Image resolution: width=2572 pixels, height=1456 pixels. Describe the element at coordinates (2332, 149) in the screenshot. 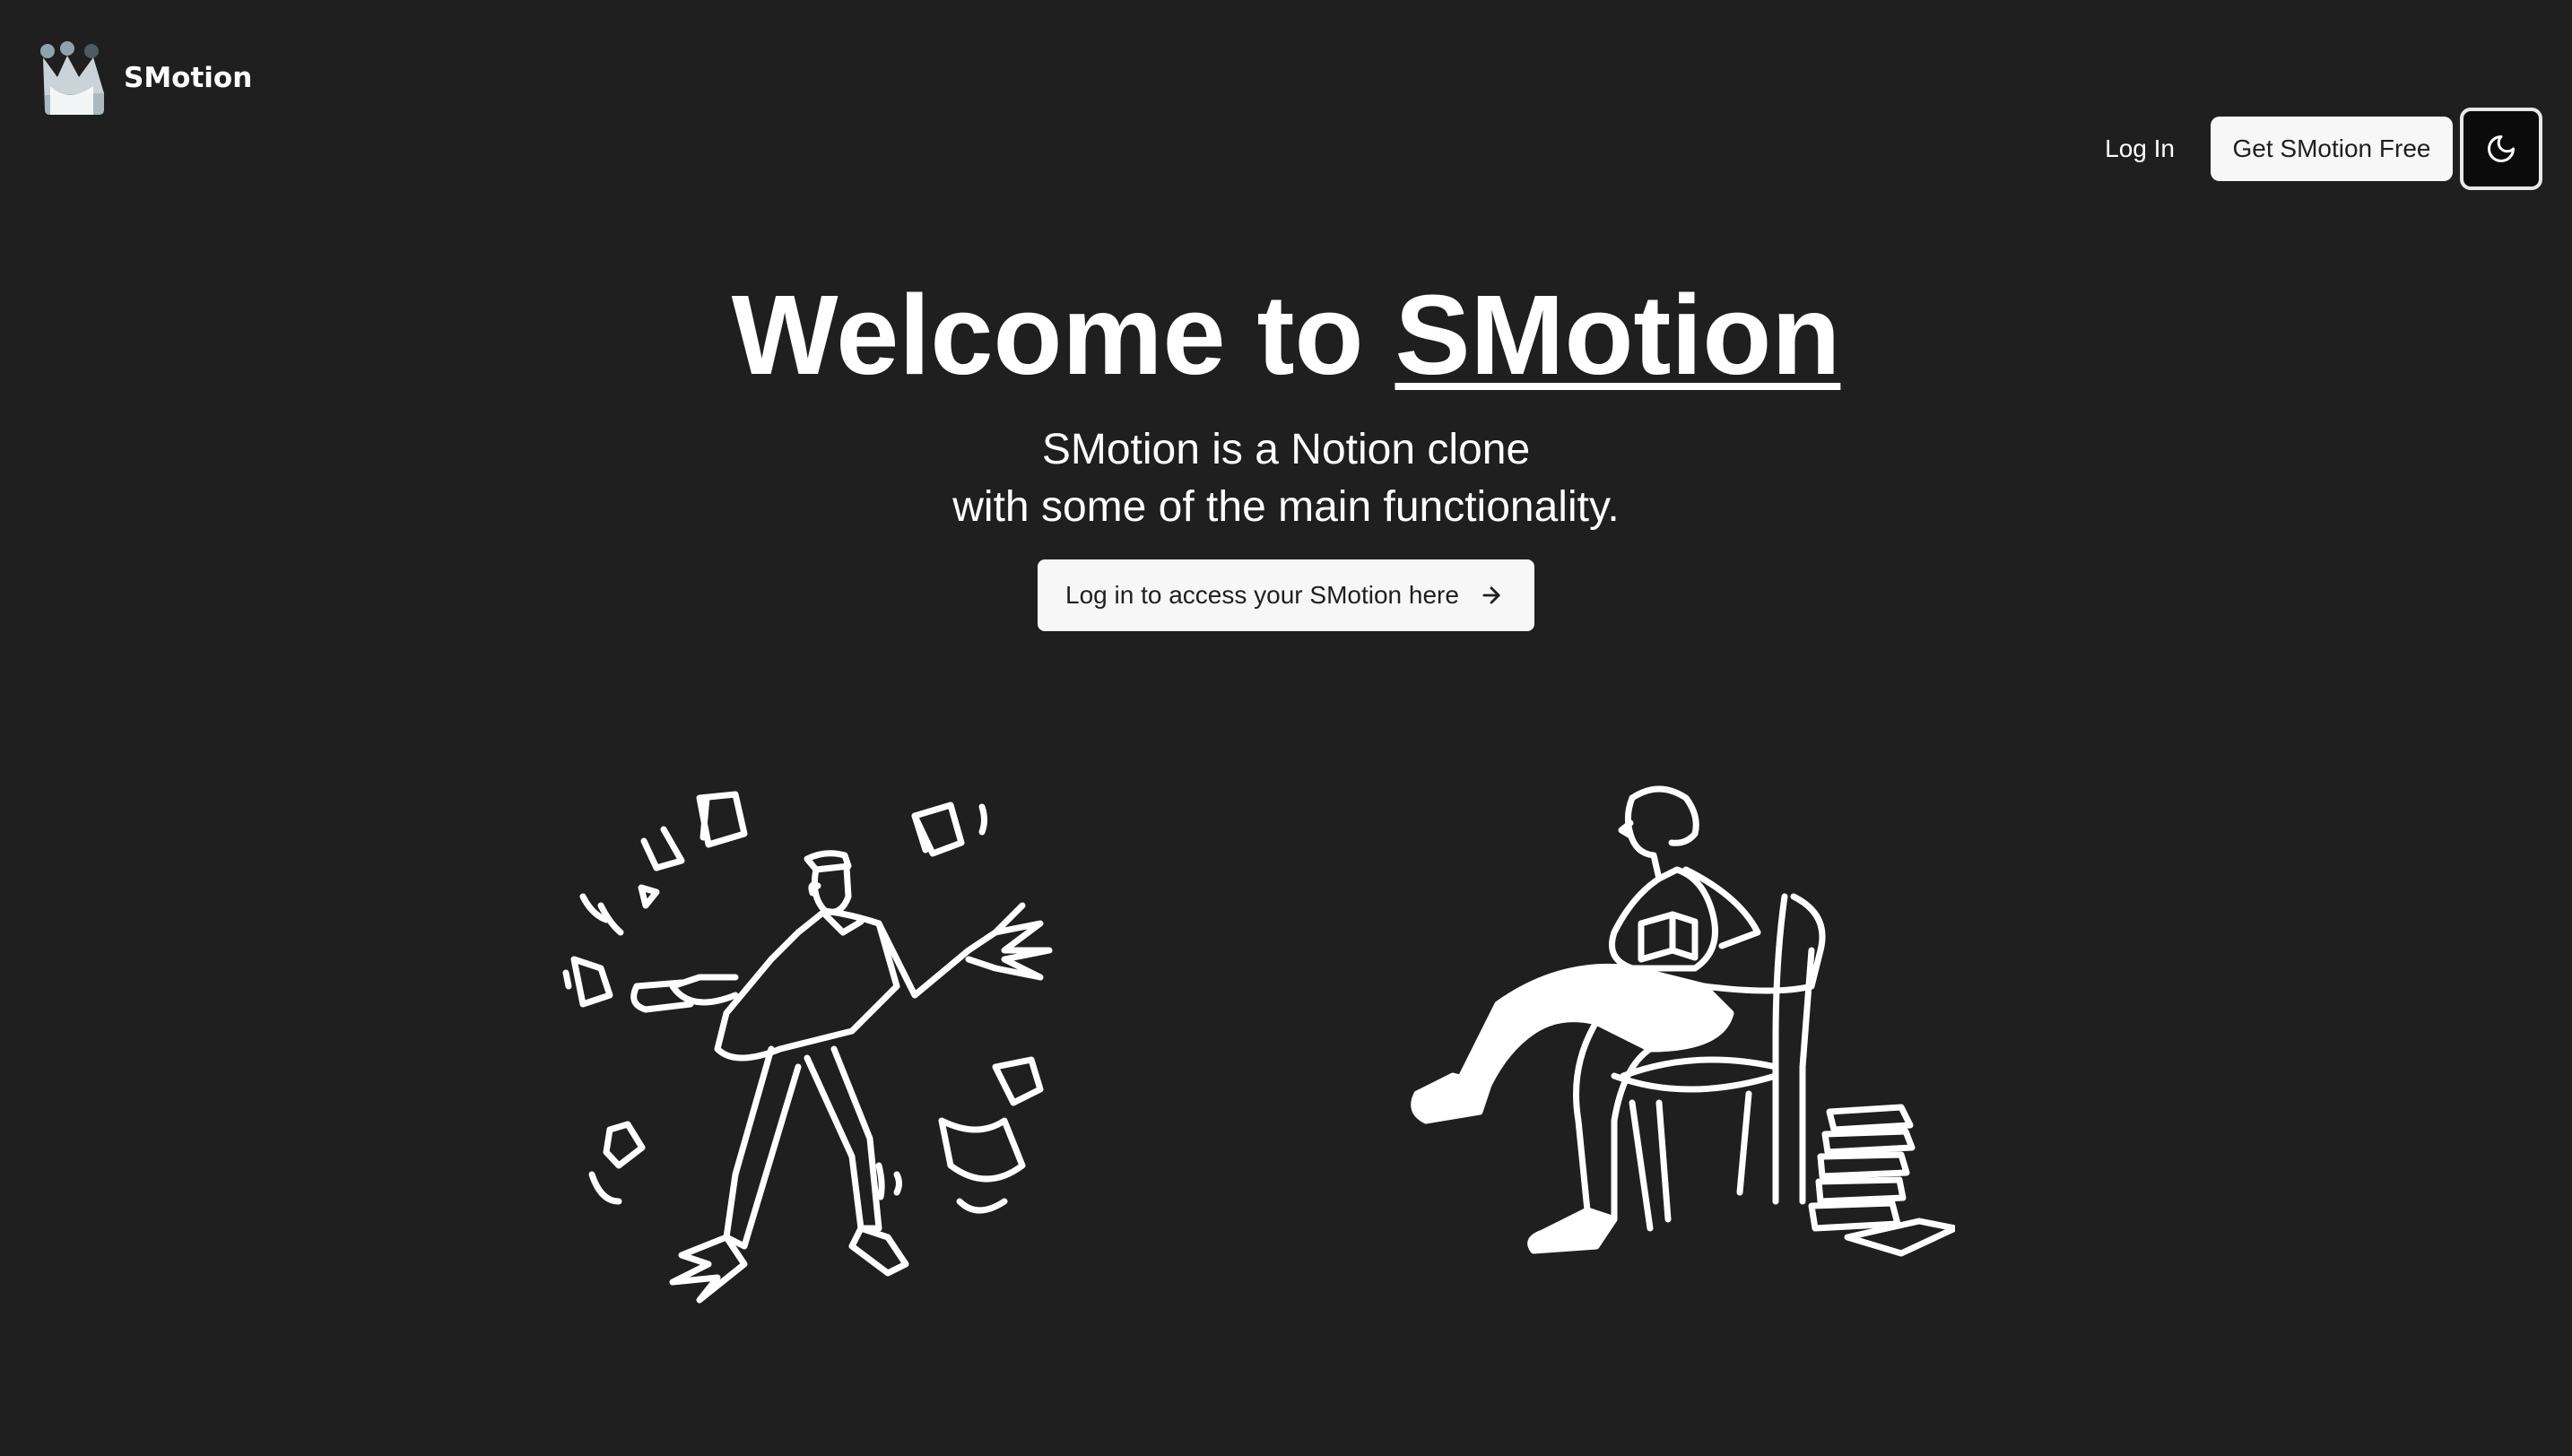

I see `get-free-button: Get SMotion Free` at that location.